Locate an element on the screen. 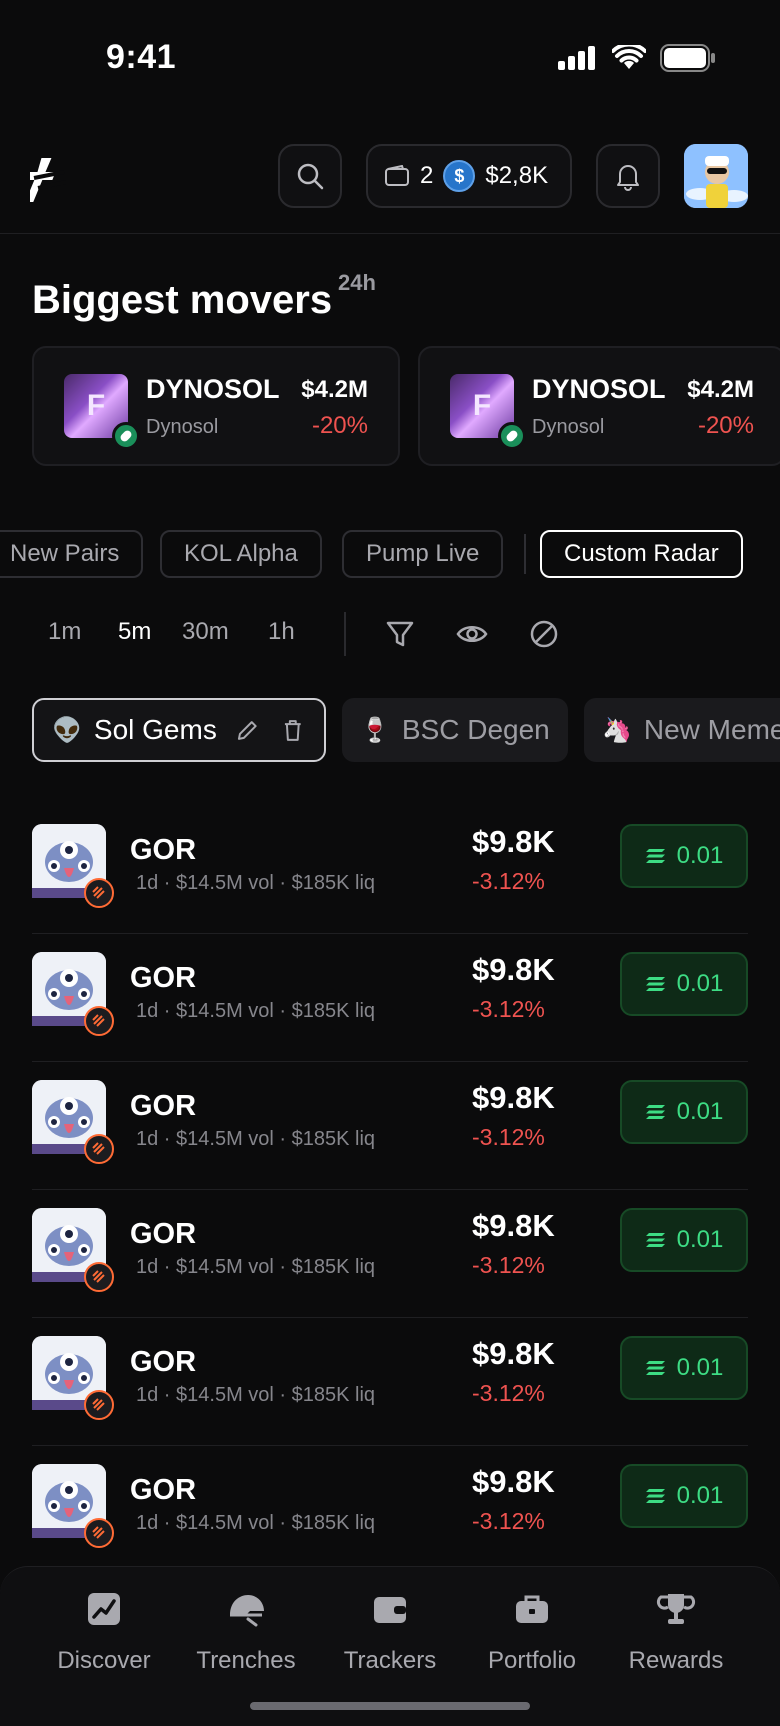  nav-discover: Discover is located at coordinates (104, 1632).